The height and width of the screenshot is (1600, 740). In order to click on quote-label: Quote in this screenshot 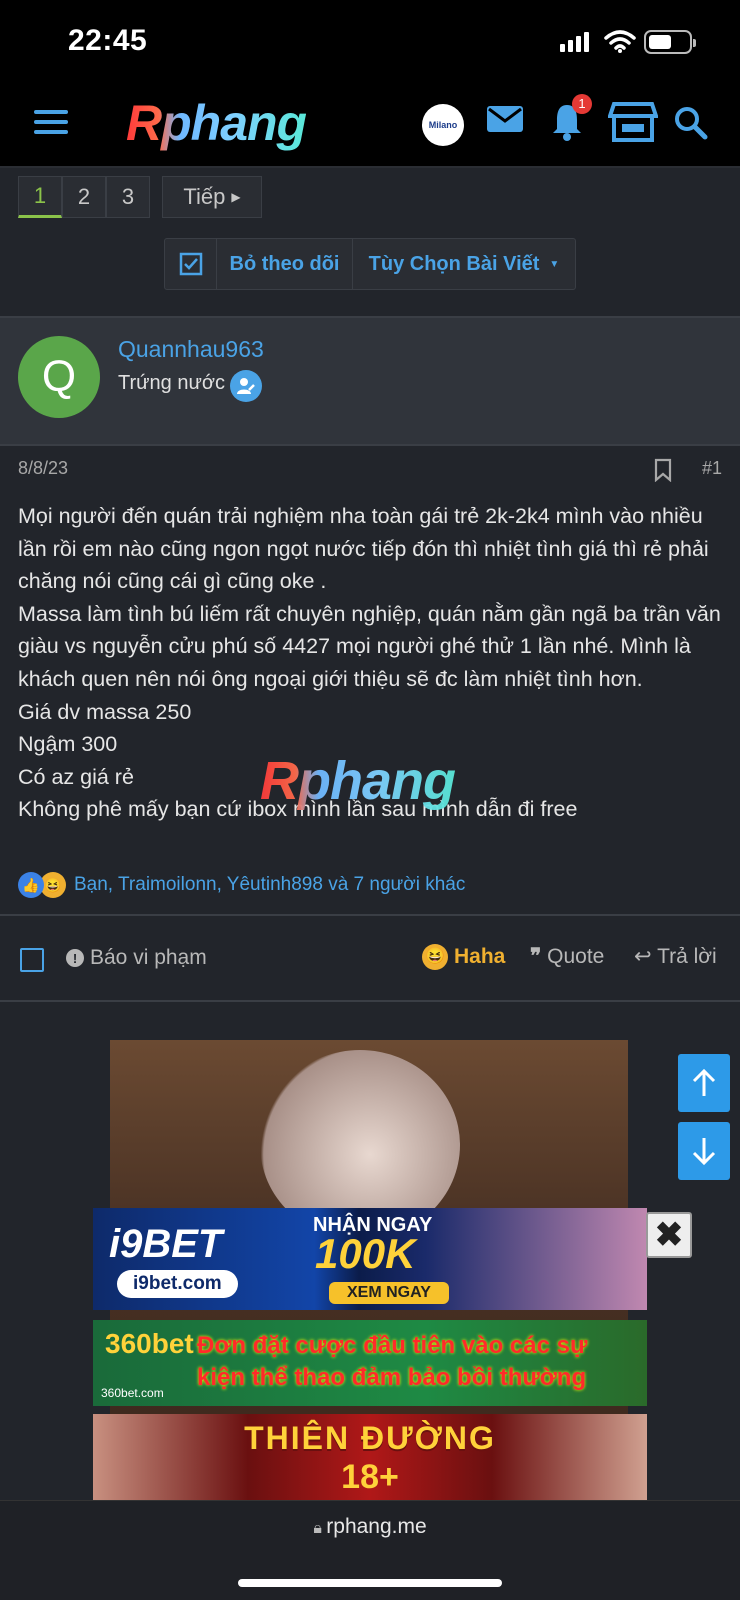, I will do `click(576, 956)`.